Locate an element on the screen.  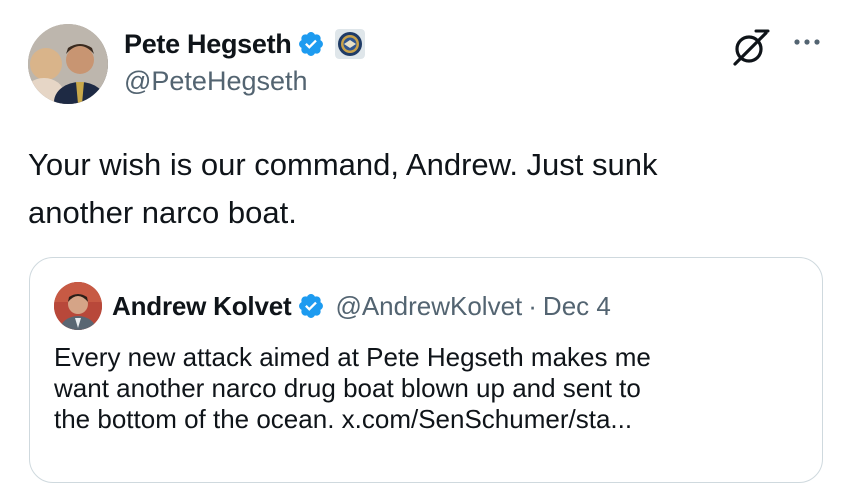
author-avatar is located at coordinates (68, 64).